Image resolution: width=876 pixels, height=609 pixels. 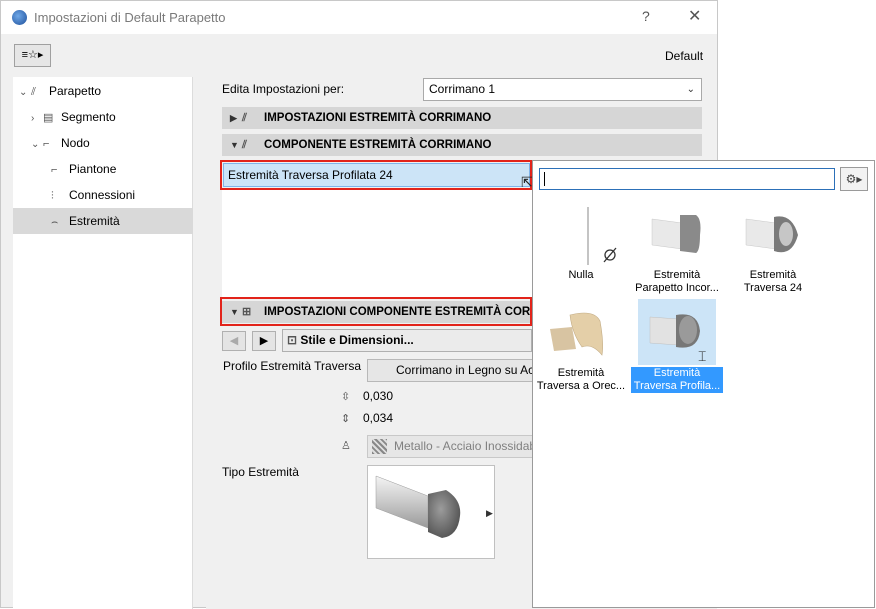 What do you see at coordinates (52, 196) in the screenshot?
I see `connections-icon: ⫶` at bounding box center [52, 196].